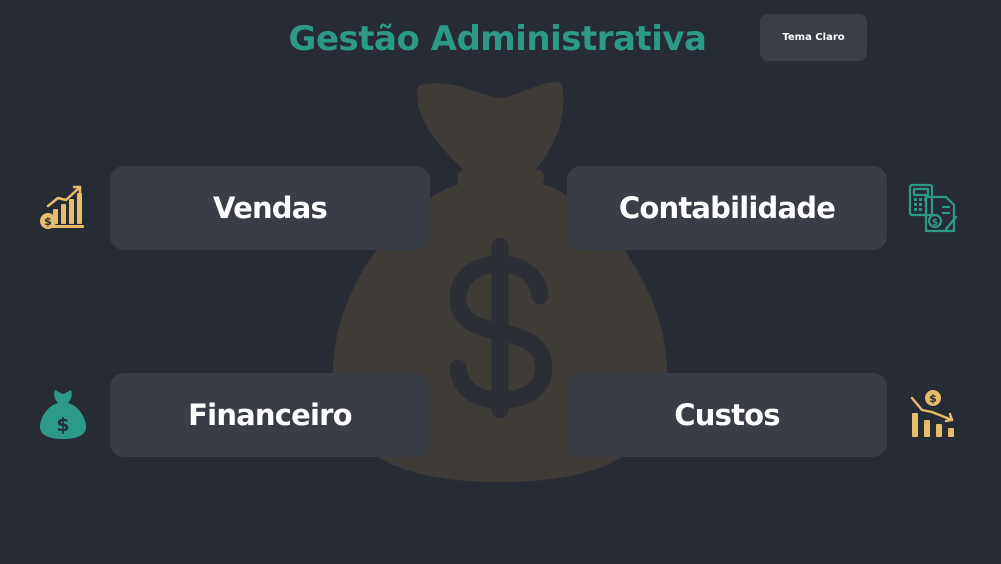 This screenshot has height=564, width=1001. Describe the element at coordinates (270, 208) in the screenshot. I see `vendas-button: Vendas` at that location.